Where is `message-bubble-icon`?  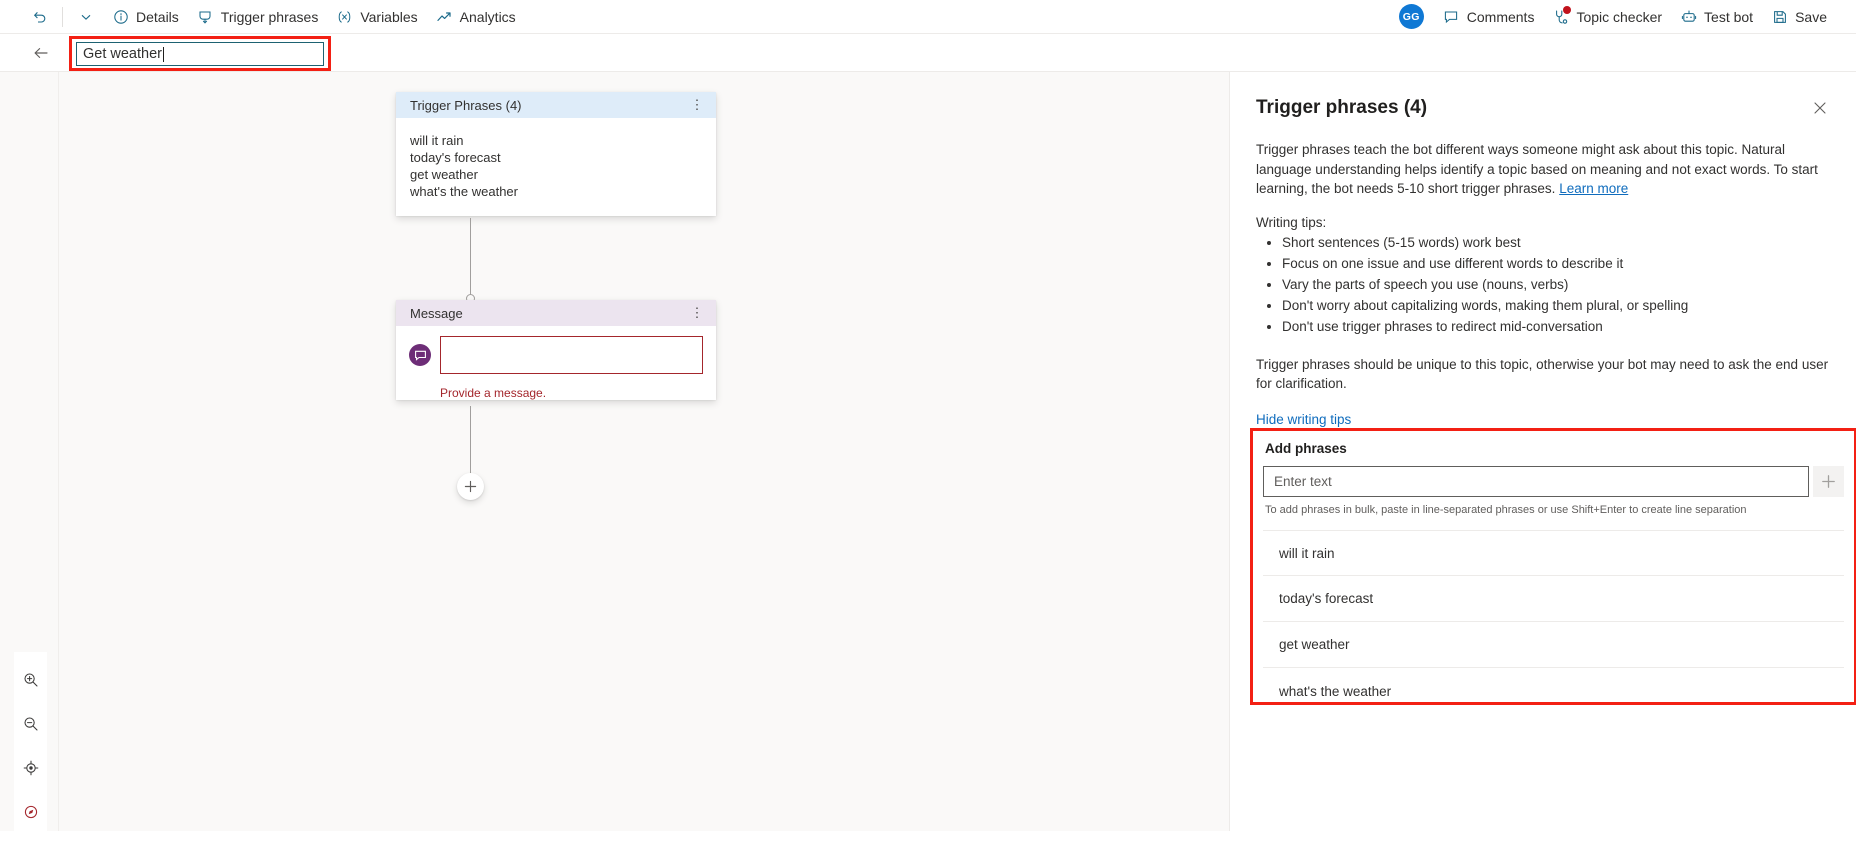 message-bubble-icon is located at coordinates (420, 355).